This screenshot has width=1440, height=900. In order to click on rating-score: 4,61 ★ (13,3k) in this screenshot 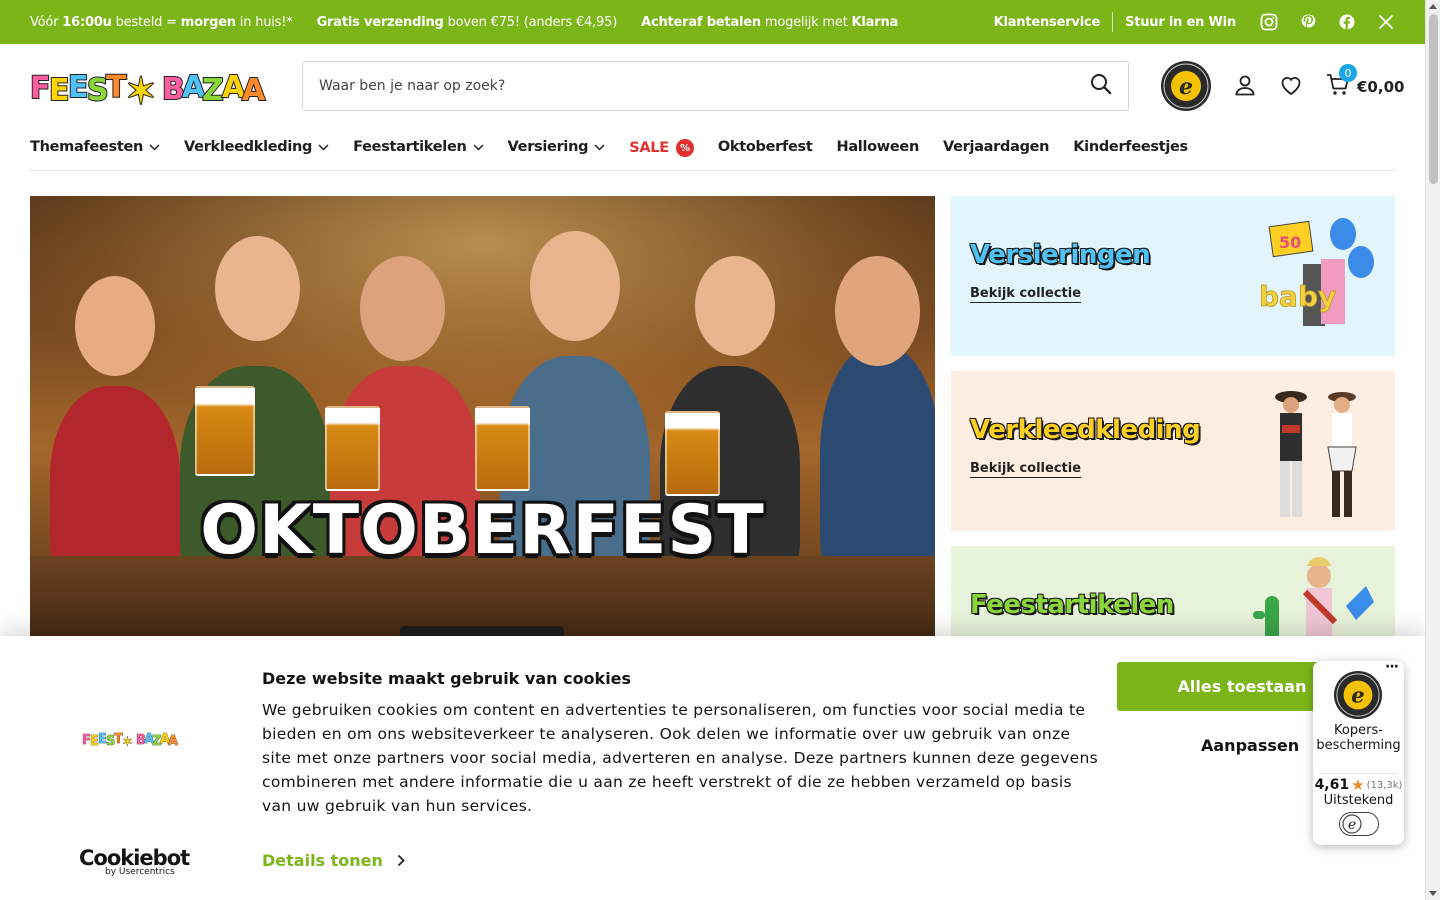, I will do `click(1358, 785)`.